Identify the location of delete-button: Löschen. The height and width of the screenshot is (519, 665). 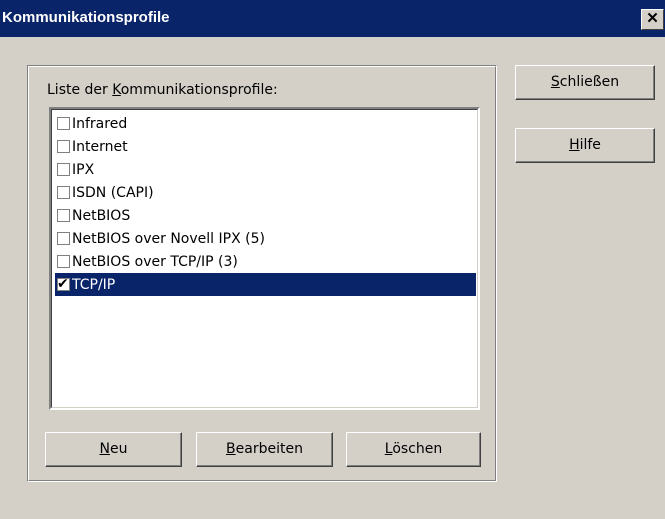
(413, 449).